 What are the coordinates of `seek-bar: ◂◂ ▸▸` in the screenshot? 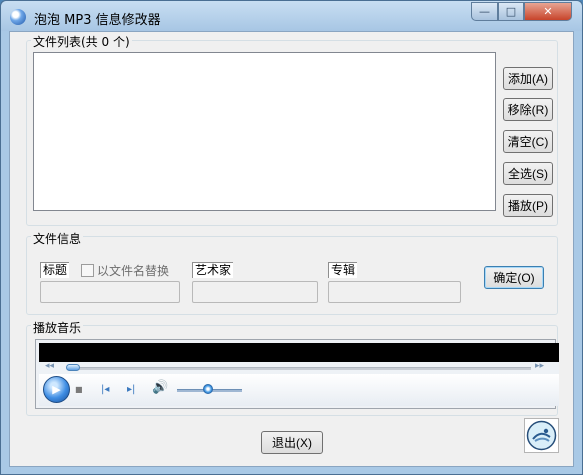 It's located at (299, 367).